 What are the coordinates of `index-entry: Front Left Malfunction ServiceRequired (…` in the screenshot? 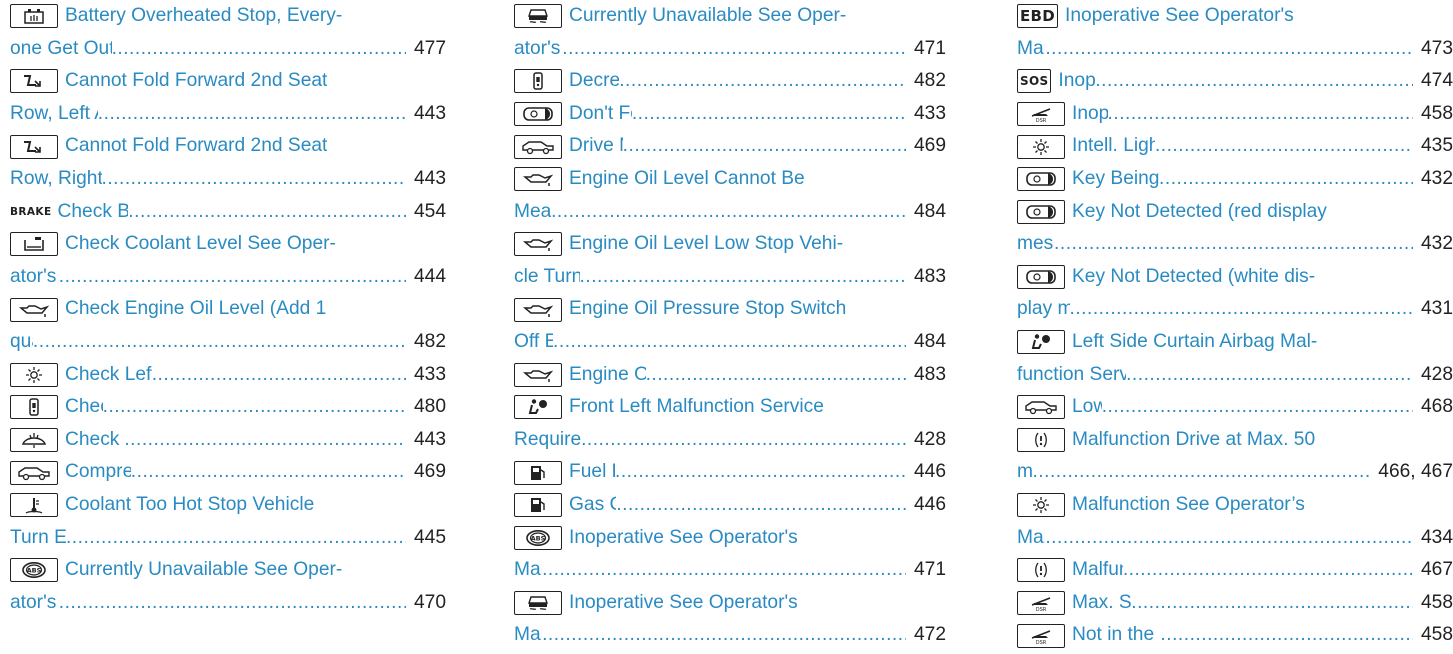 It's located at (730, 423).